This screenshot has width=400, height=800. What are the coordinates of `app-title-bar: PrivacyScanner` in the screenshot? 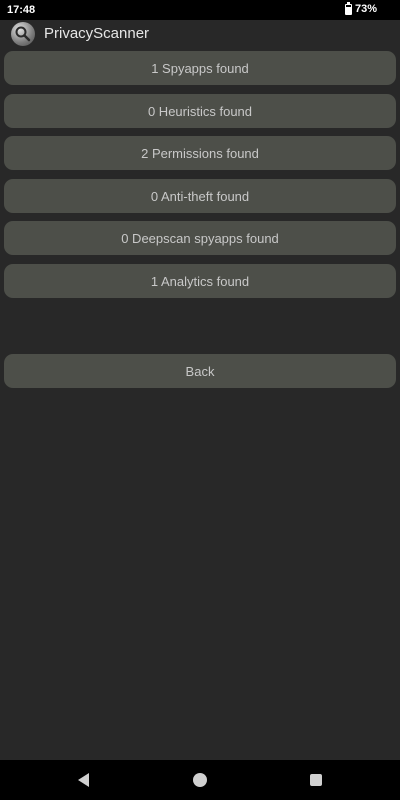 It's located at (200, 33).